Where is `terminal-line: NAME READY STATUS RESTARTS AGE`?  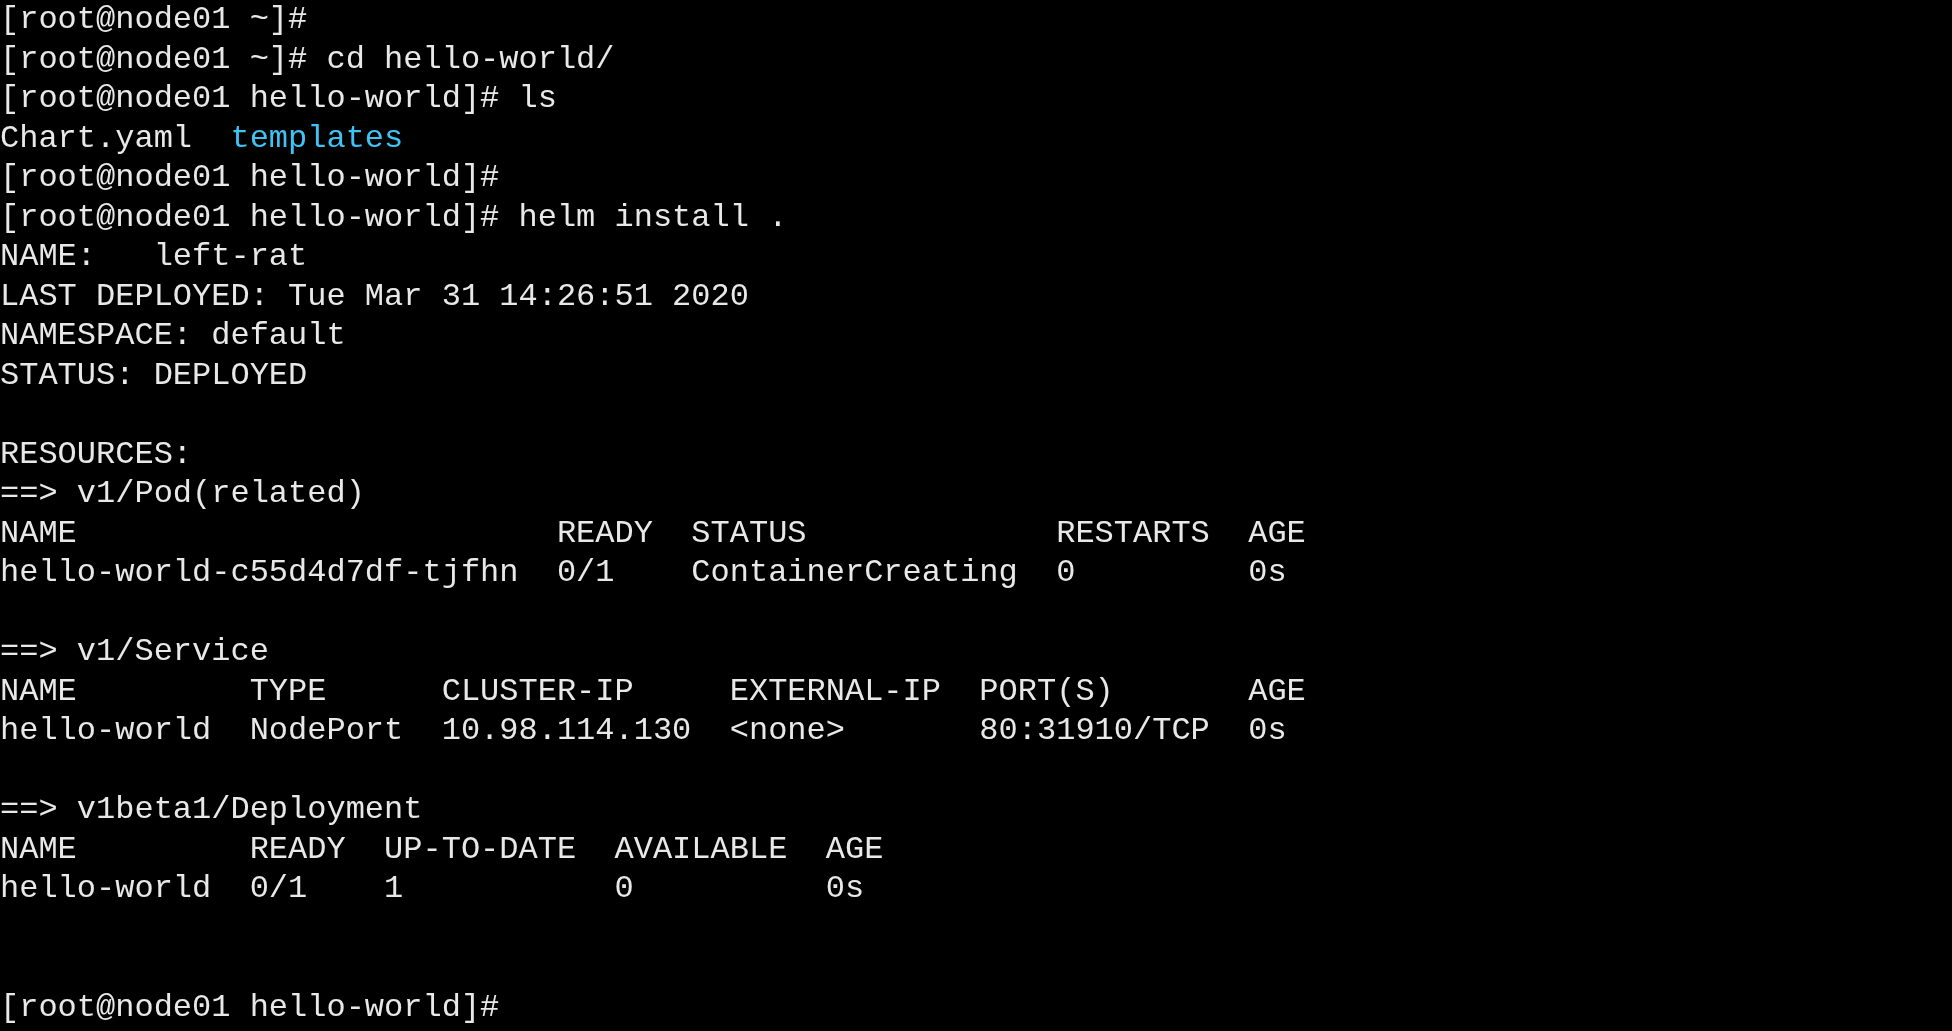
terminal-line: NAME READY STATUS RESTARTS AGE is located at coordinates (653, 533).